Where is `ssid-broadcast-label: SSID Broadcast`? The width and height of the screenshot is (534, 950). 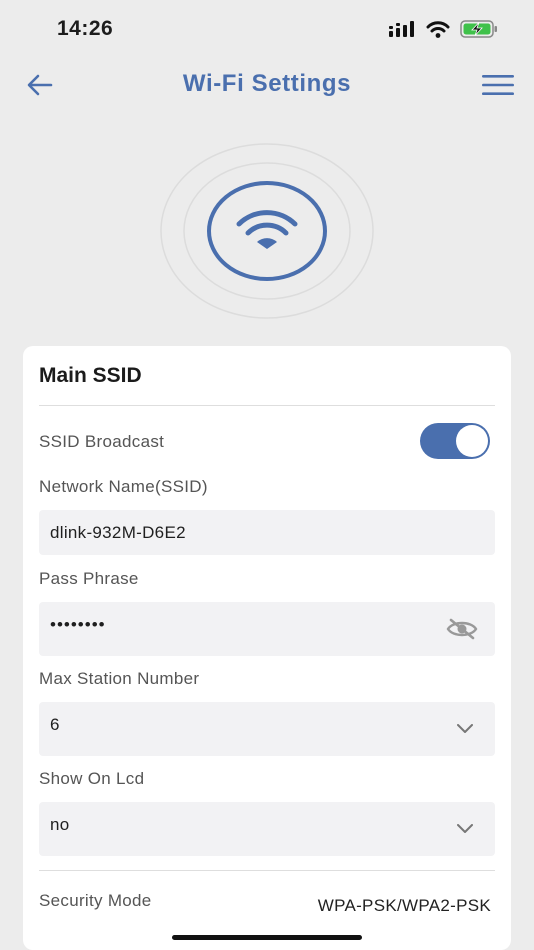 ssid-broadcast-label: SSID Broadcast is located at coordinates (102, 441).